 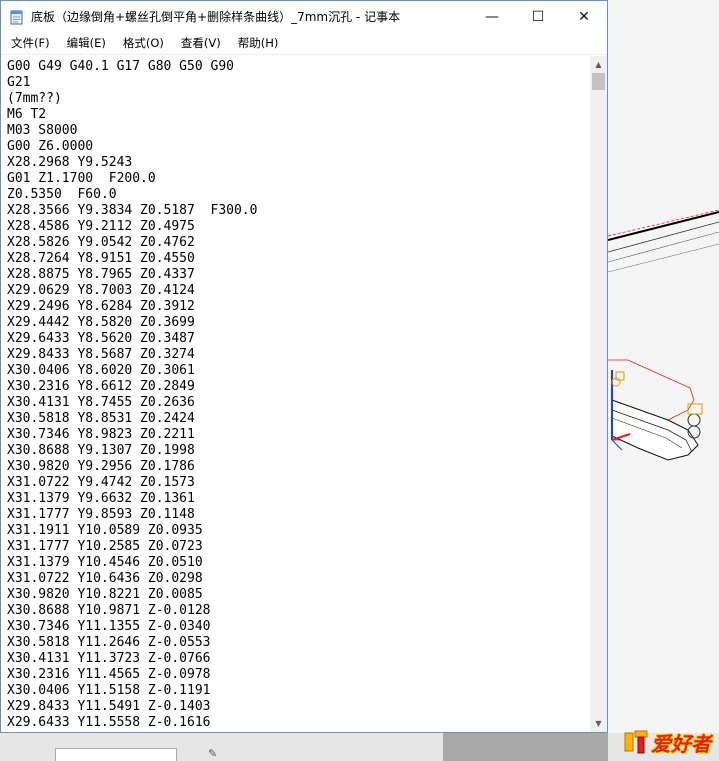 I want to click on background-app-toolbar: ✎, so click(x=359, y=747).